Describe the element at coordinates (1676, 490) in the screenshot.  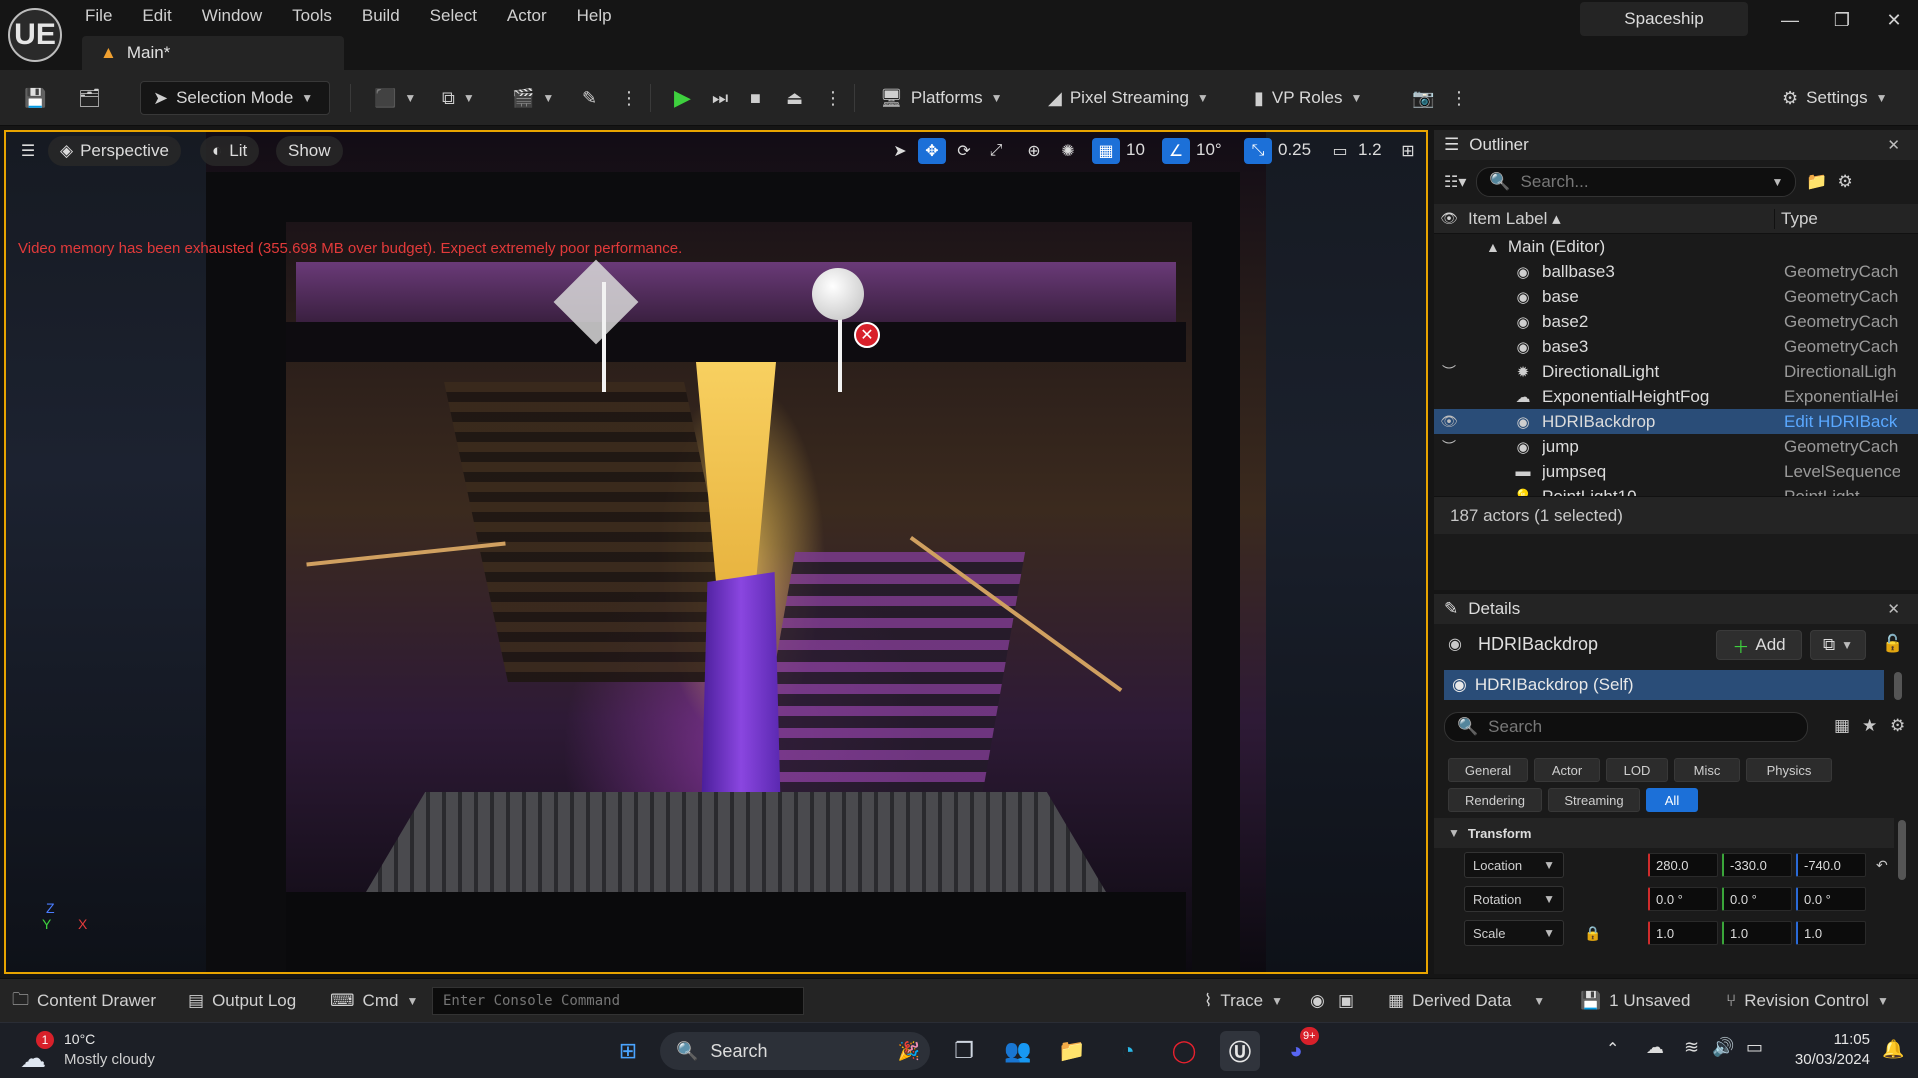
I see `outliner-row-pointlight10: 💡 PointLight10 PointLight` at that location.